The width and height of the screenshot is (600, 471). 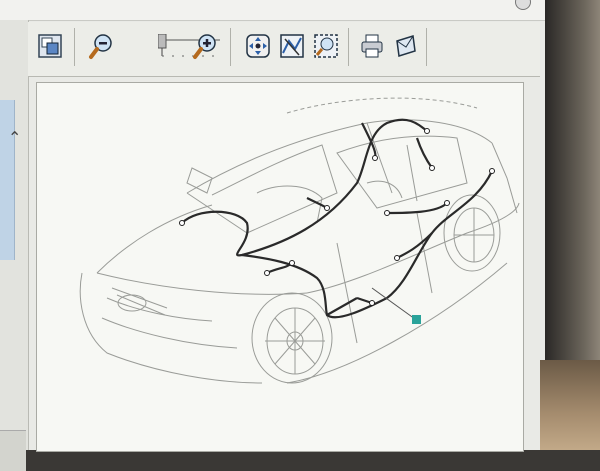 What do you see at coordinates (13, 450) in the screenshot?
I see `pane-scrollbar` at bounding box center [13, 450].